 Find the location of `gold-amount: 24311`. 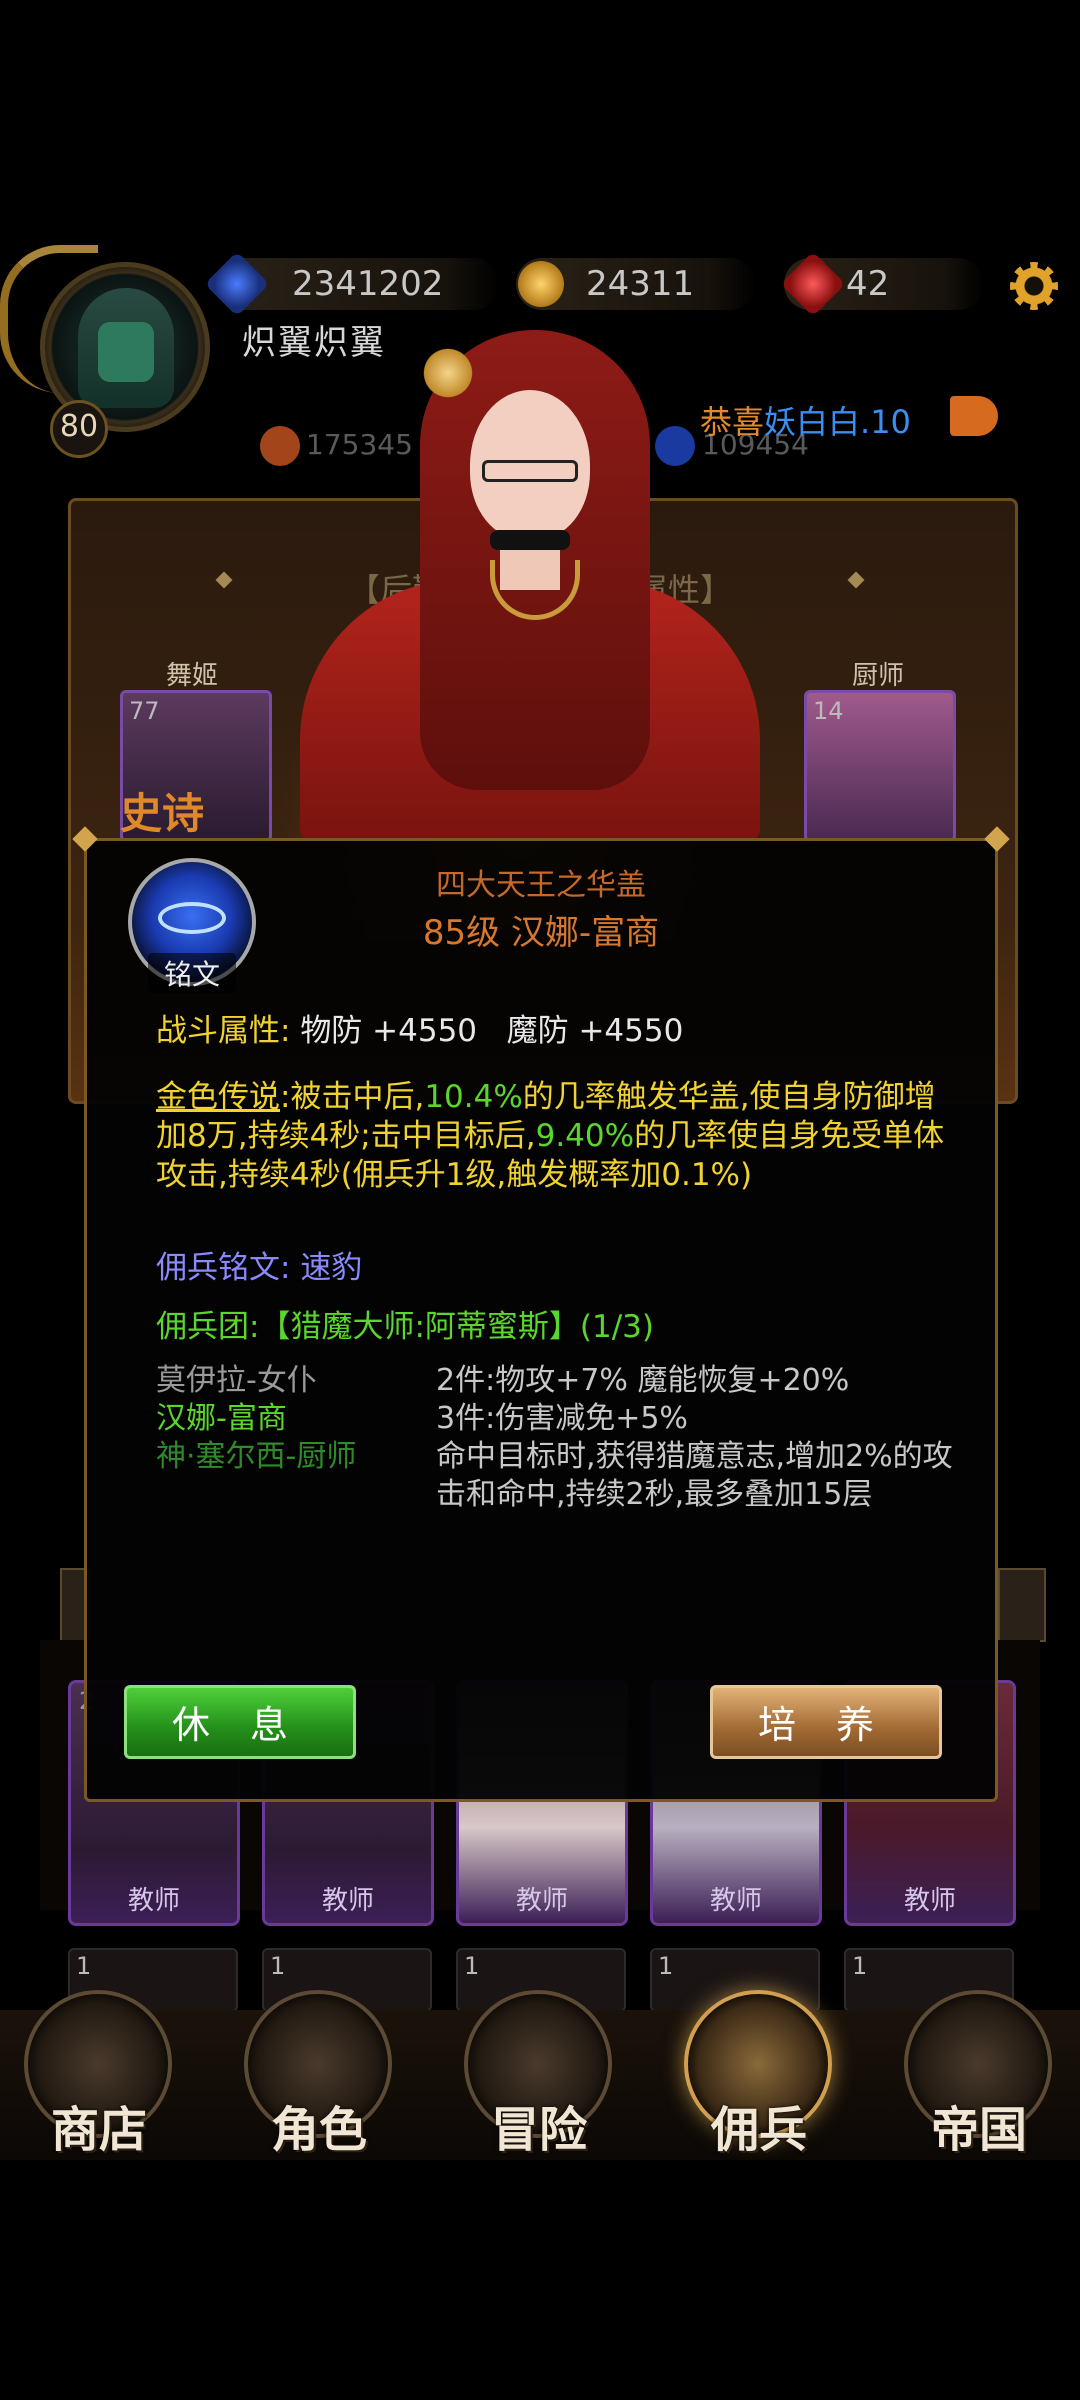

gold-amount: 24311 is located at coordinates (640, 284).